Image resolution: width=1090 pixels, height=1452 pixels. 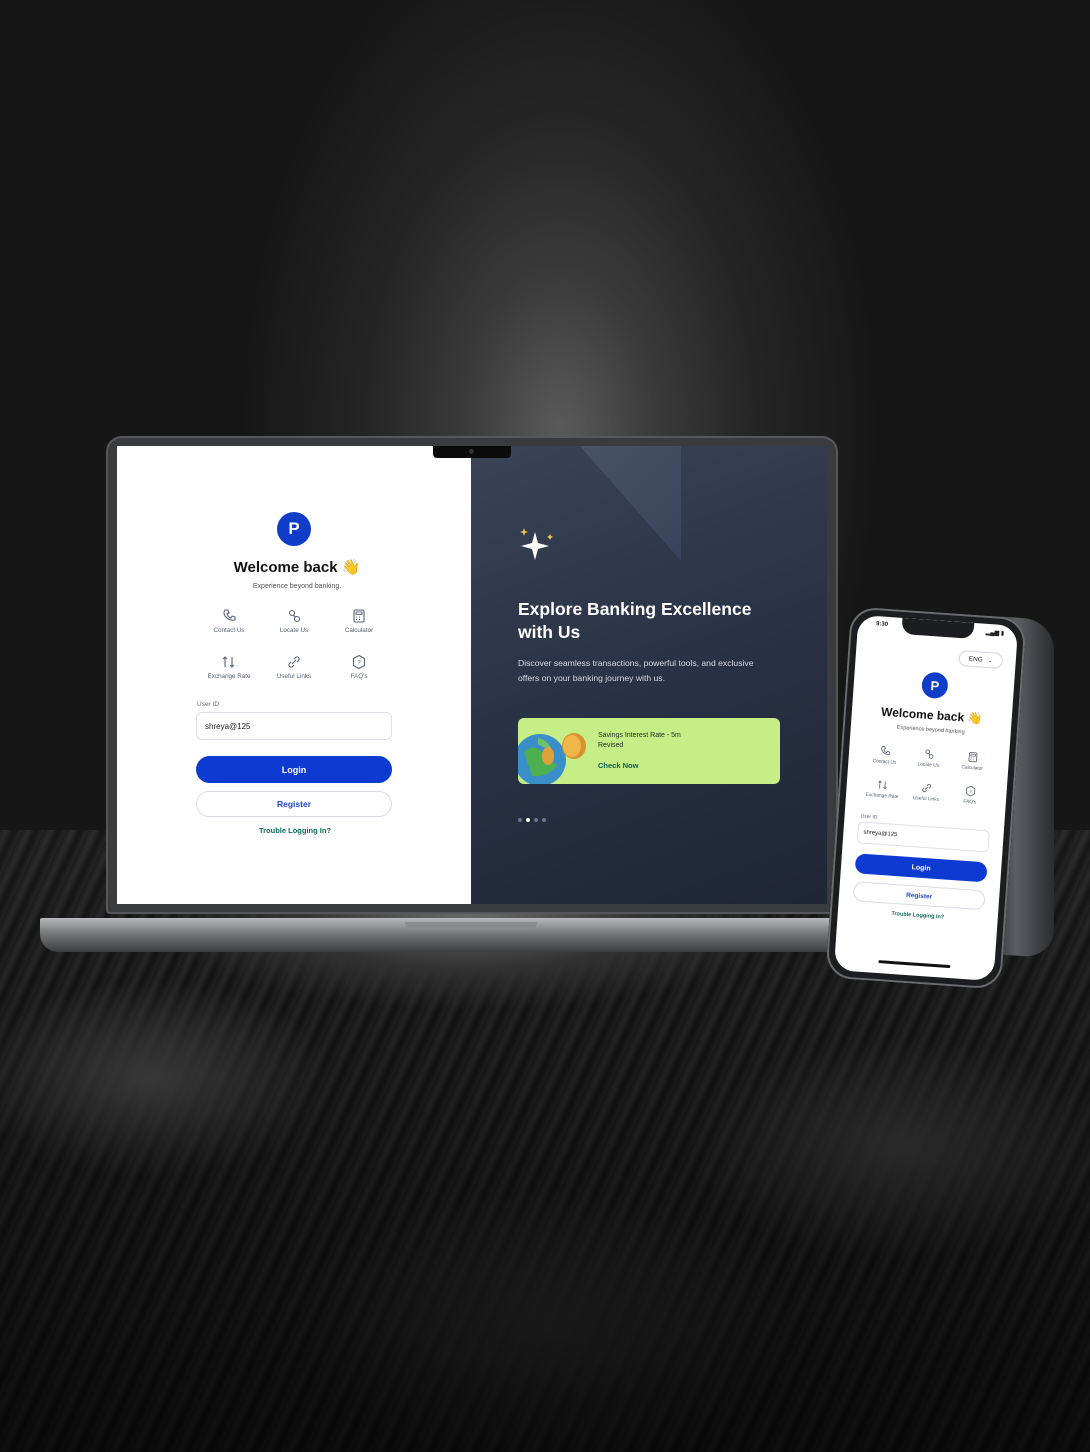 What do you see at coordinates (990, 660) in the screenshot?
I see `chevron-down-icon: ⌄` at bounding box center [990, 660].